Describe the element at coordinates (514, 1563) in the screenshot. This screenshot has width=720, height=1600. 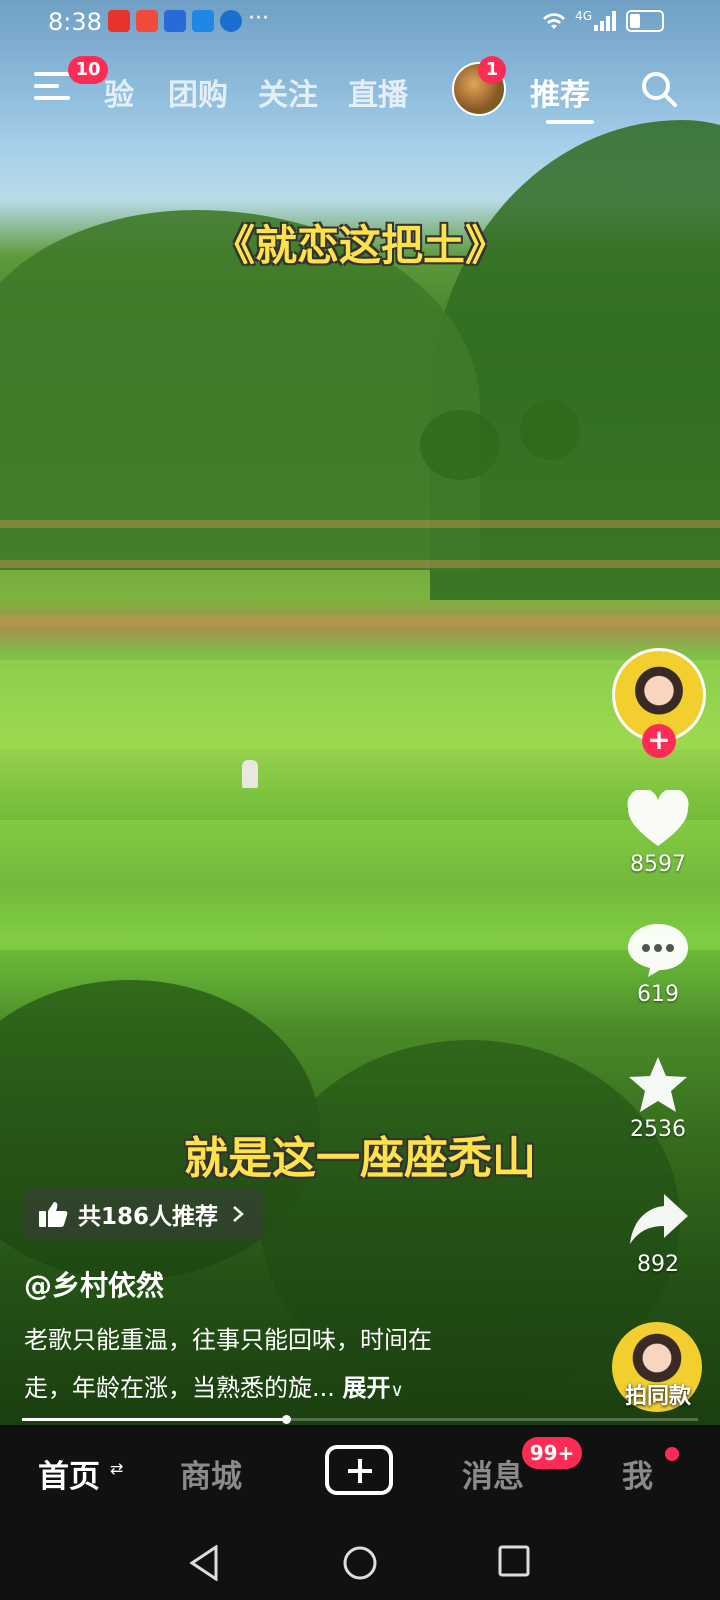
I see `recents-icon` at that location.